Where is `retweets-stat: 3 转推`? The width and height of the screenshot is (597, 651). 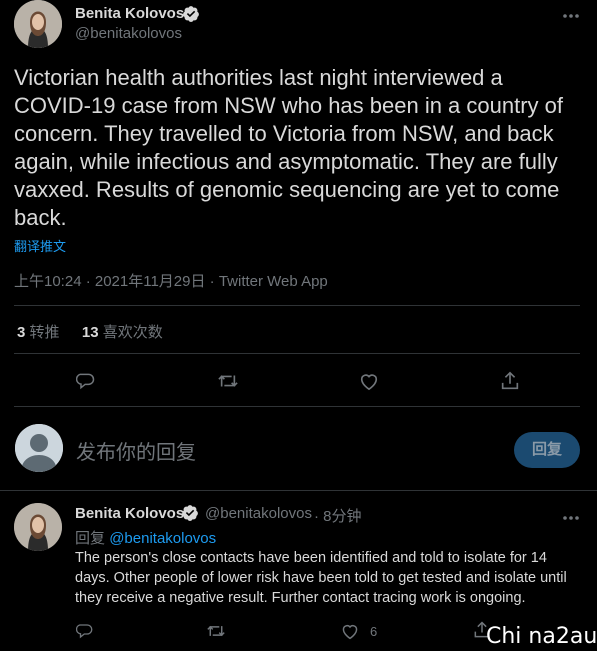 retweets-stat: 3 转推 is located at coordinates (40, 332).